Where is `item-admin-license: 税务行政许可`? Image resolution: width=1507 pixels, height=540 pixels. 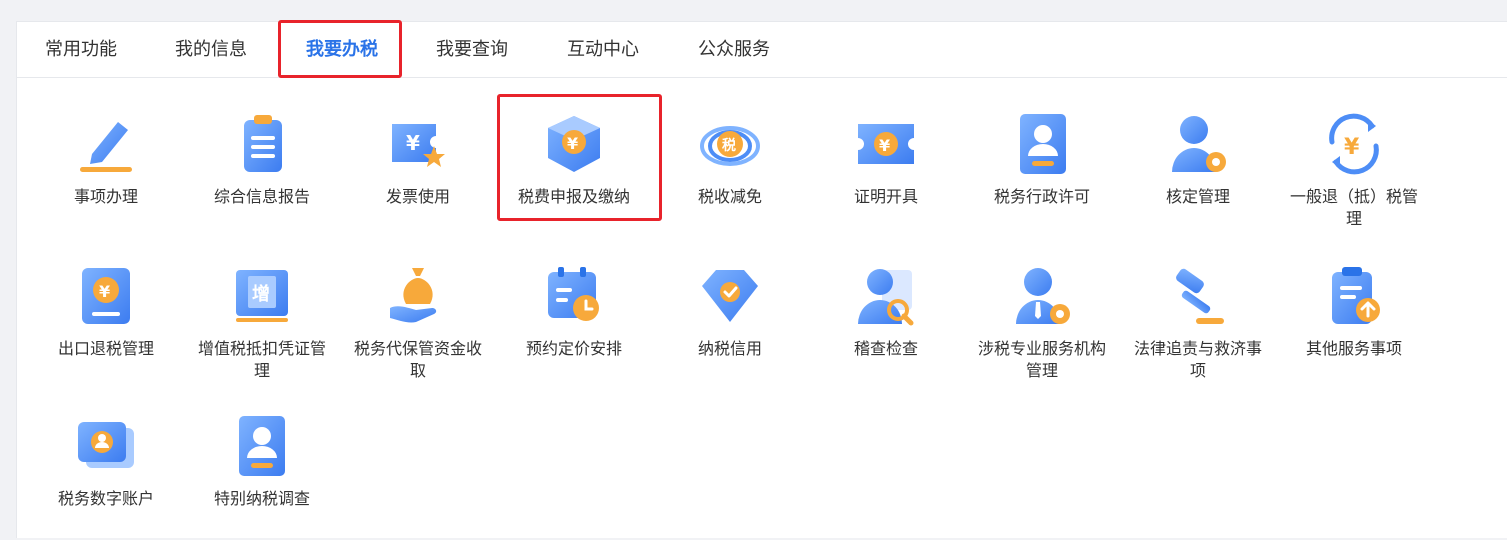
item-admin-license: 税务行政许可 is located at coordinates (1042, 160).